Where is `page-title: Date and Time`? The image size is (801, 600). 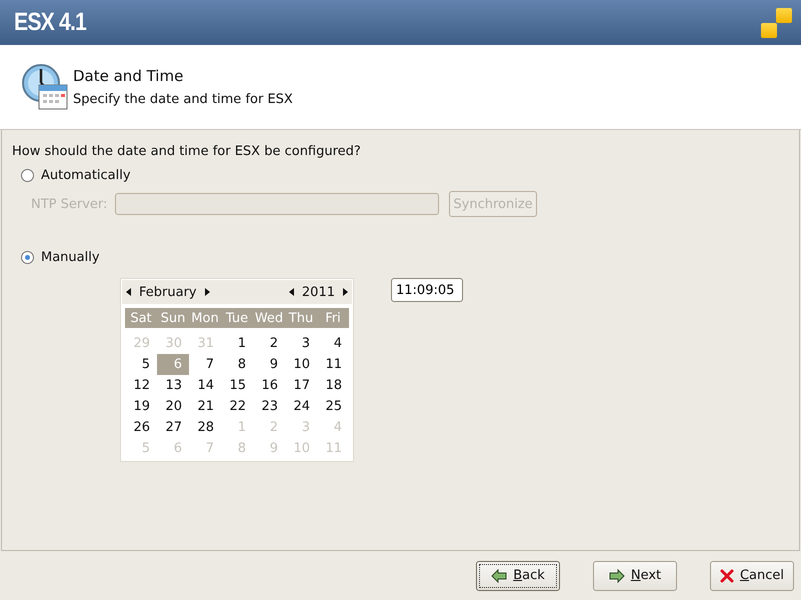
page-title: Date and Time is located at coordinates (128, 76).